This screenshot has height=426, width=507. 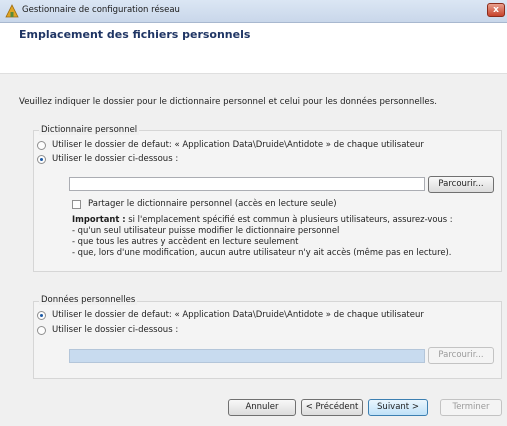 I want to click on personal-data-custom-label: Utiliser le dossier ci-dessous :, so click(x=115, y=330).